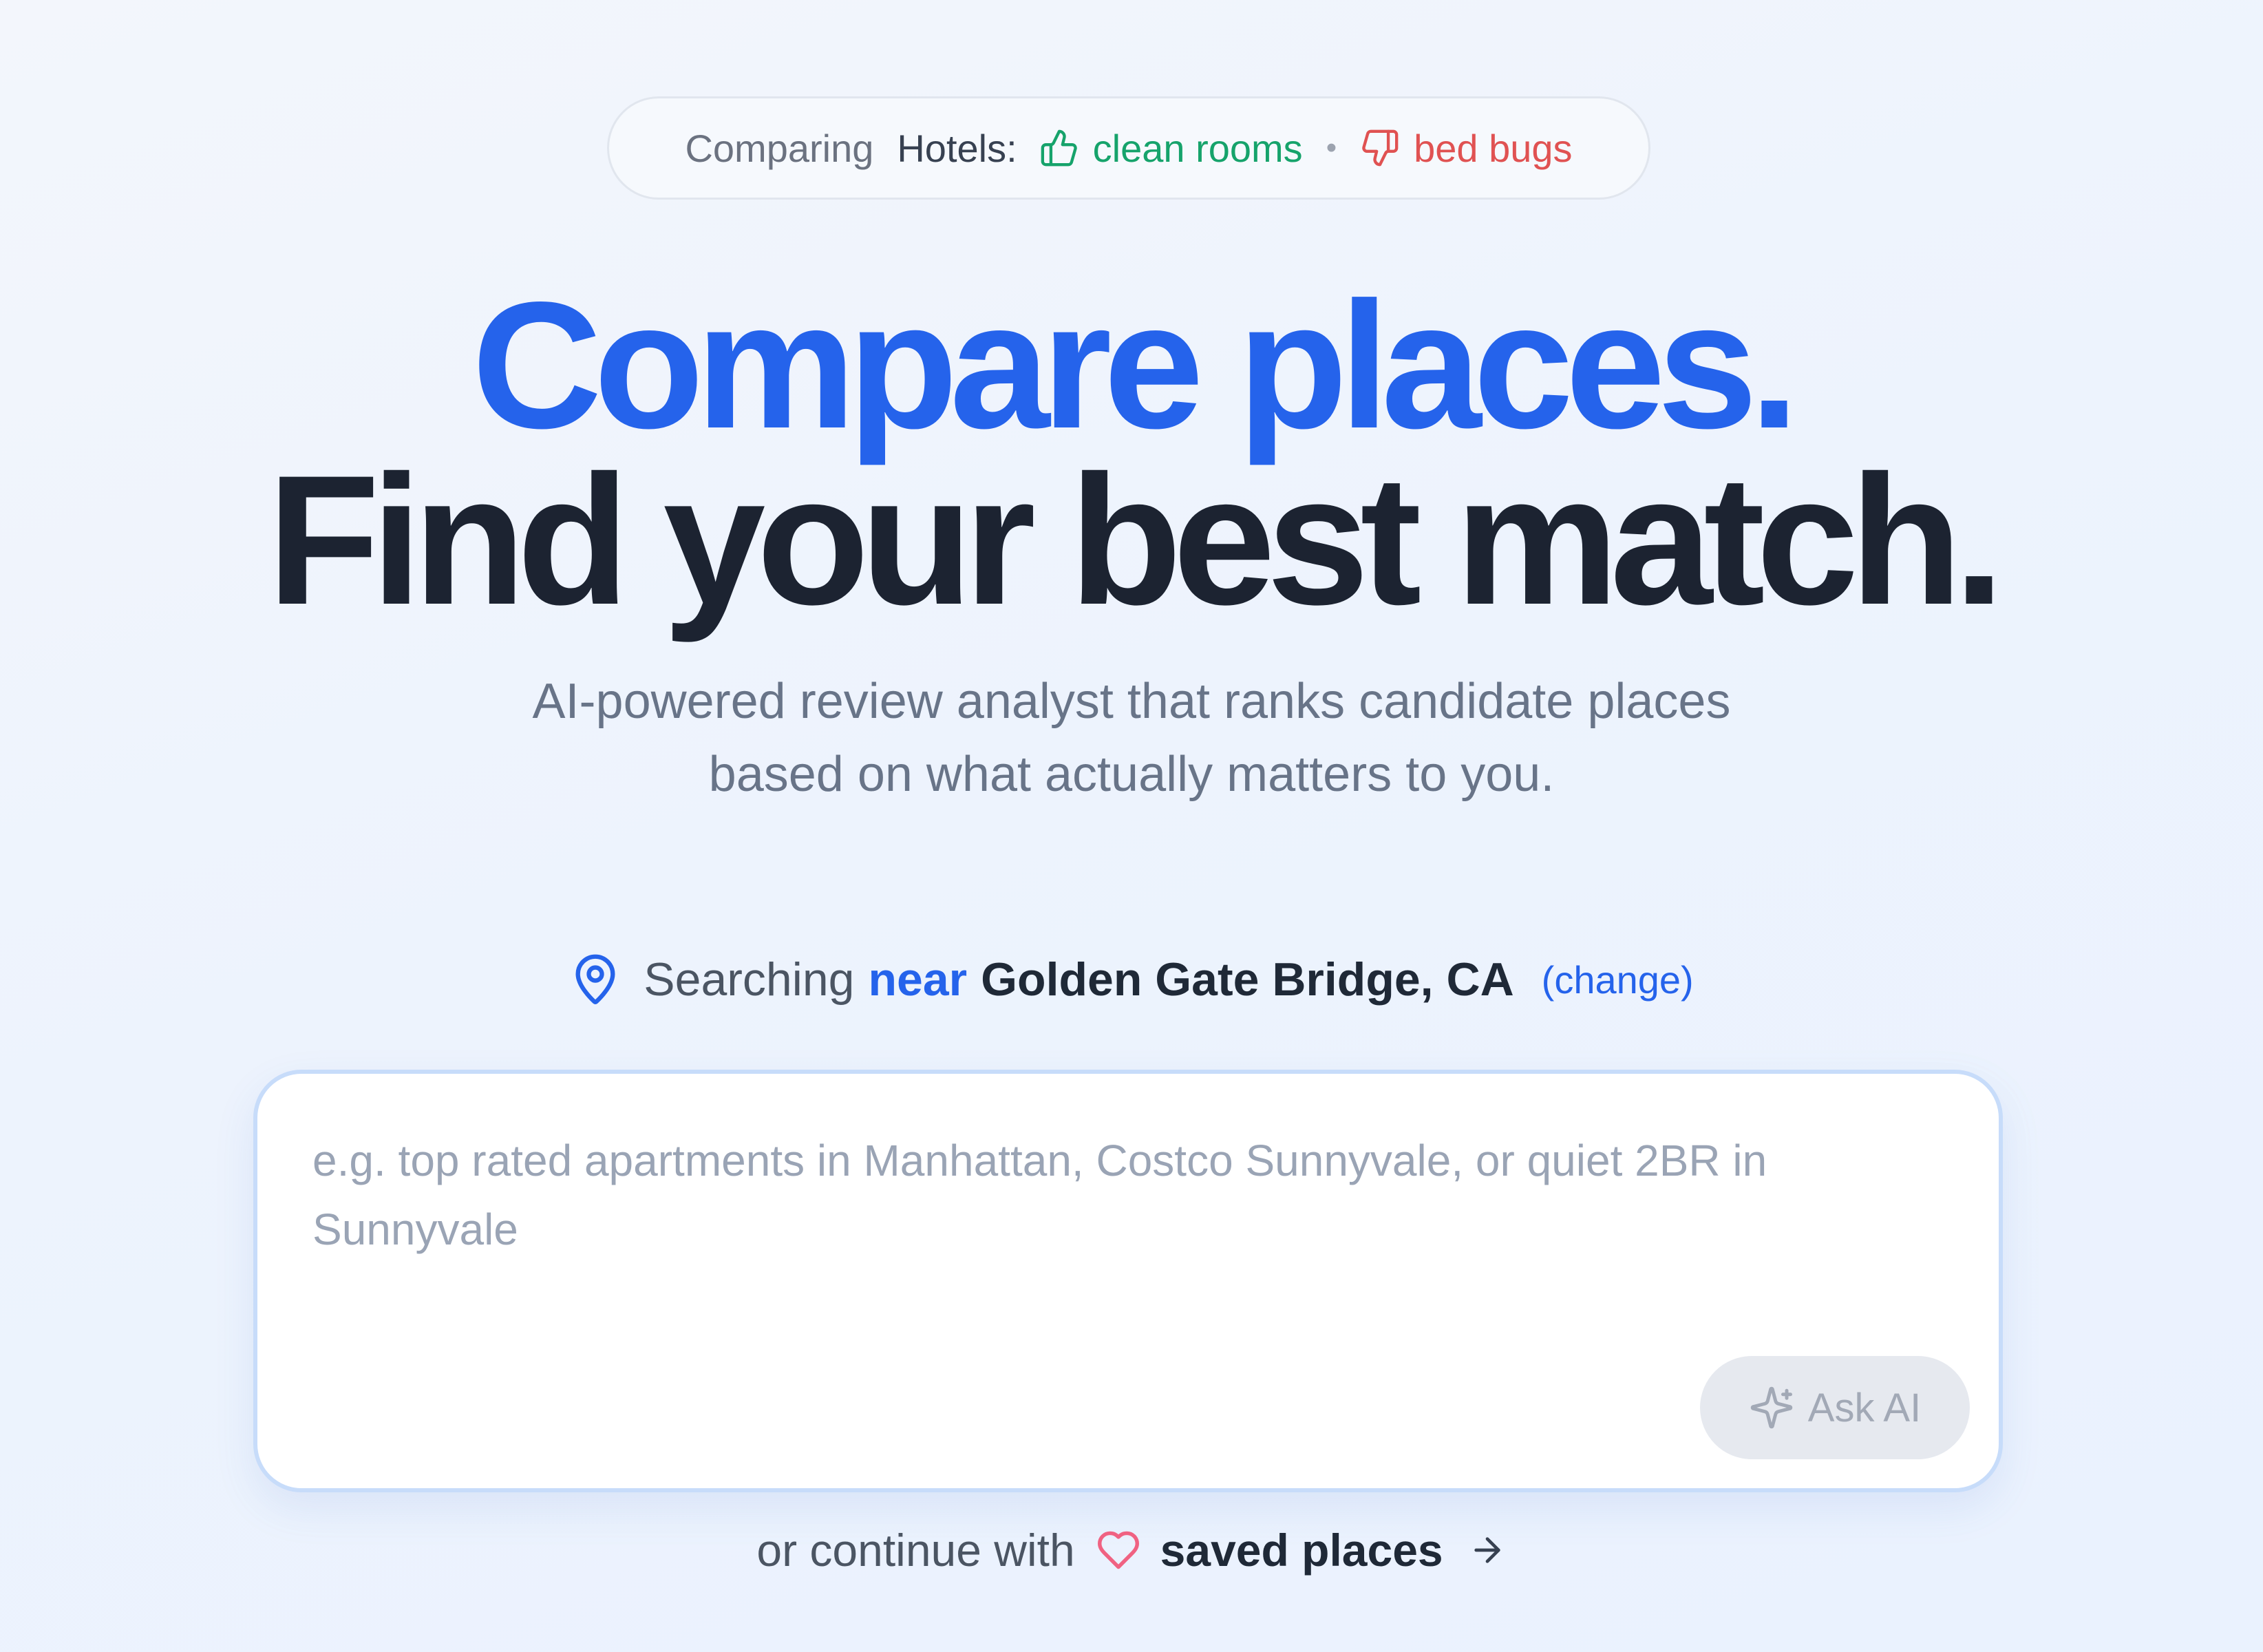 This screenshot has height=1652, width=2263. I want to click on change-location-link: (change), so click(1618, 980).